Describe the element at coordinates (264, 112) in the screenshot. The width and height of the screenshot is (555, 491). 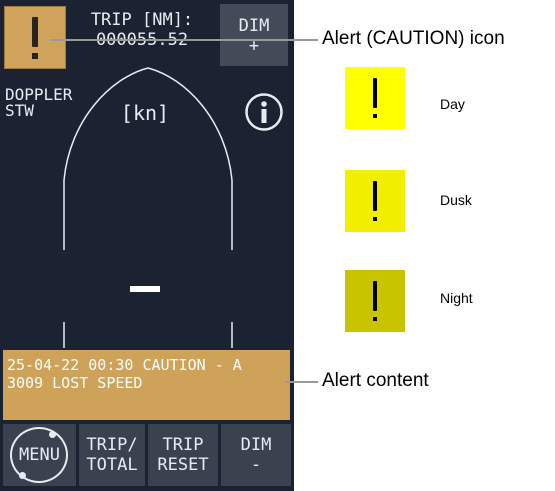
I see `info-icon` at that location.